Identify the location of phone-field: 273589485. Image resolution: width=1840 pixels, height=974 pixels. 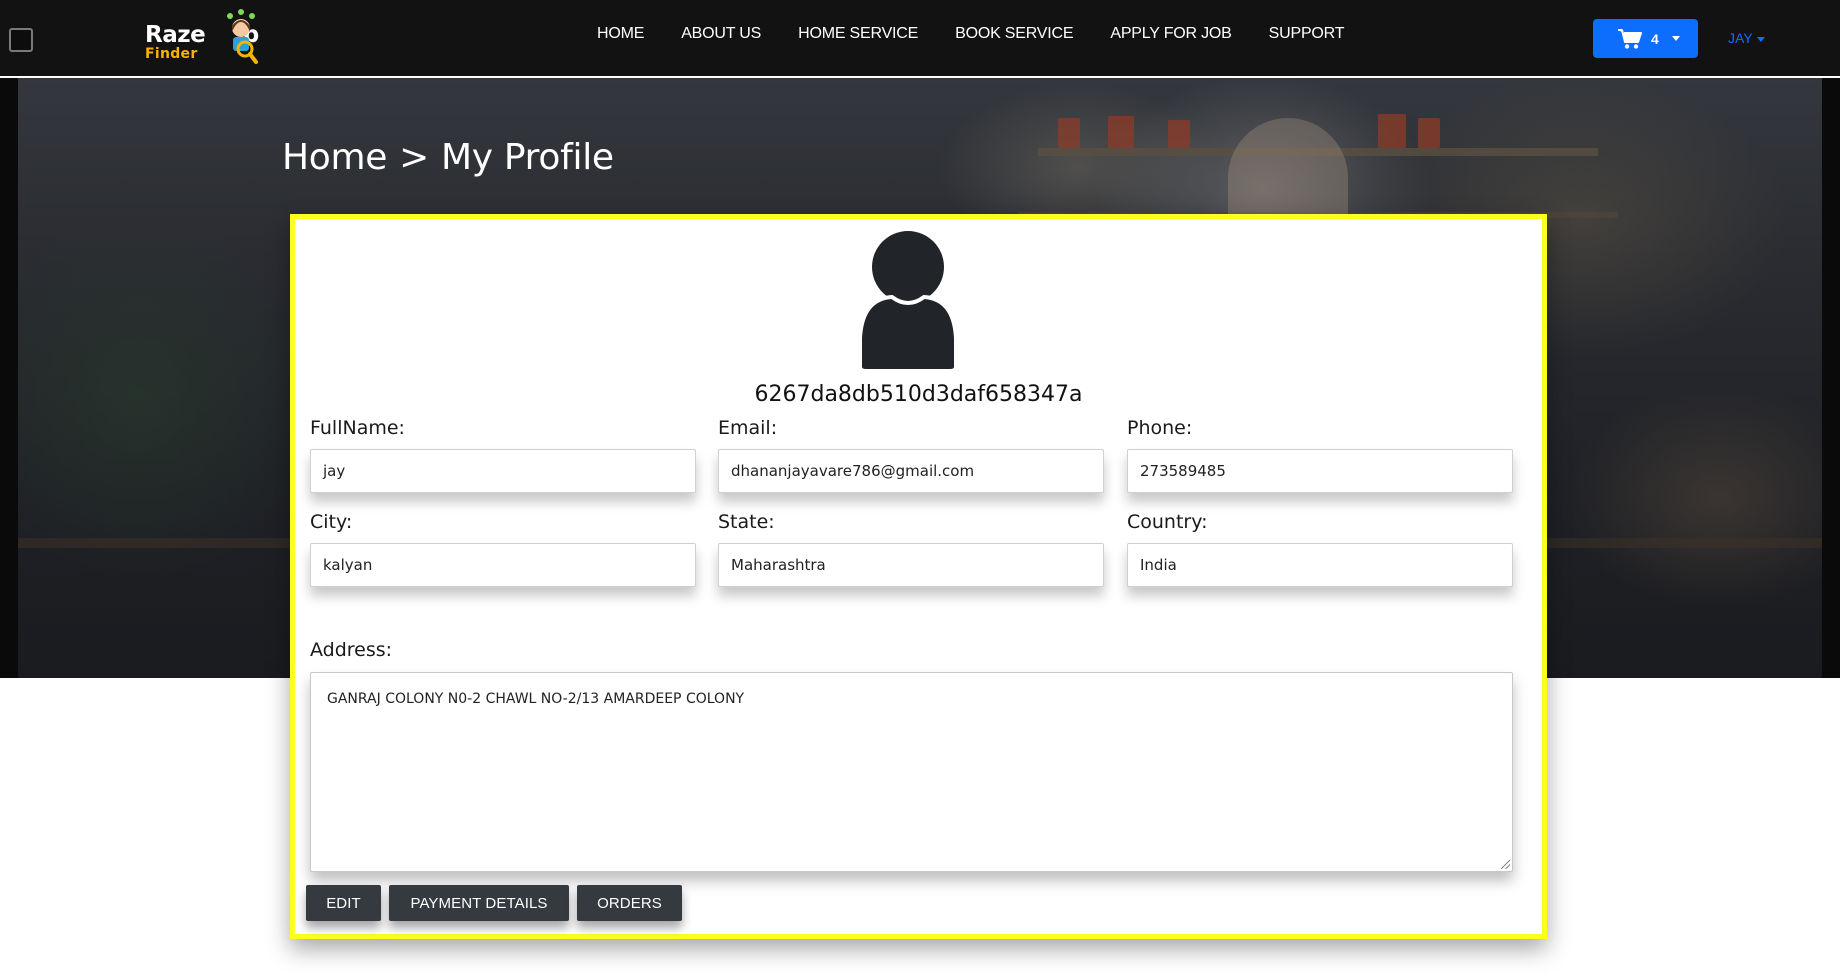
(1320, 471).